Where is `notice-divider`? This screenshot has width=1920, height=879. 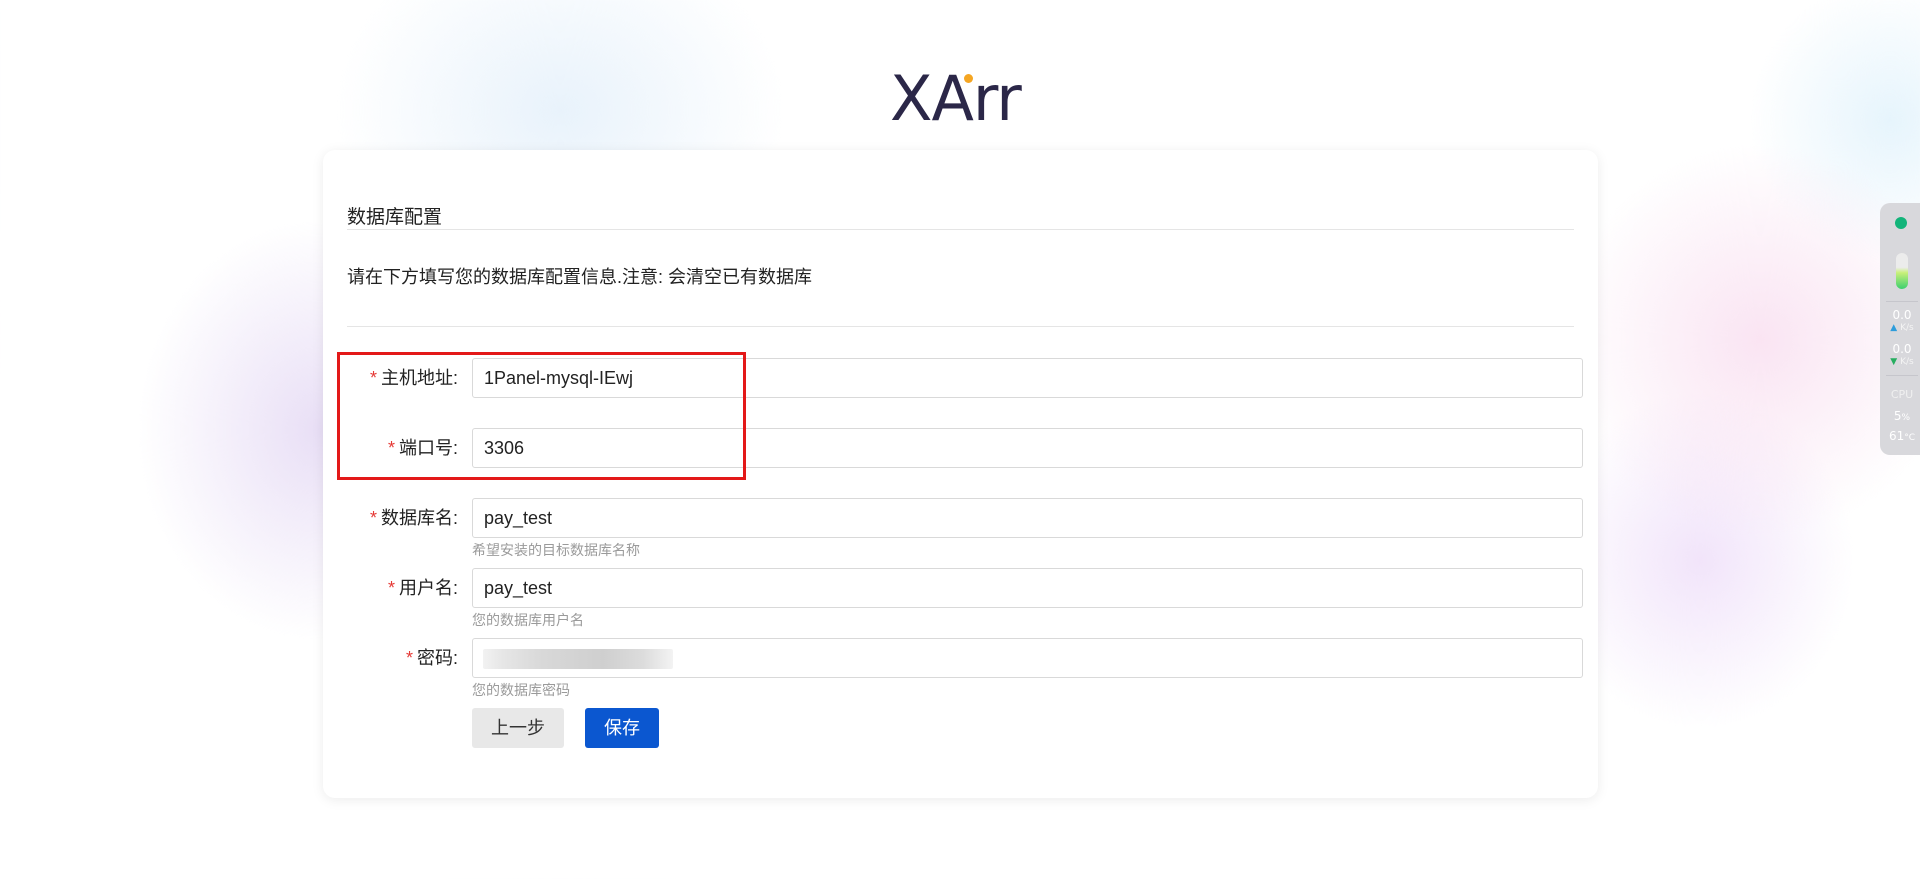
notice-divider is located at coordinates (960, 326).